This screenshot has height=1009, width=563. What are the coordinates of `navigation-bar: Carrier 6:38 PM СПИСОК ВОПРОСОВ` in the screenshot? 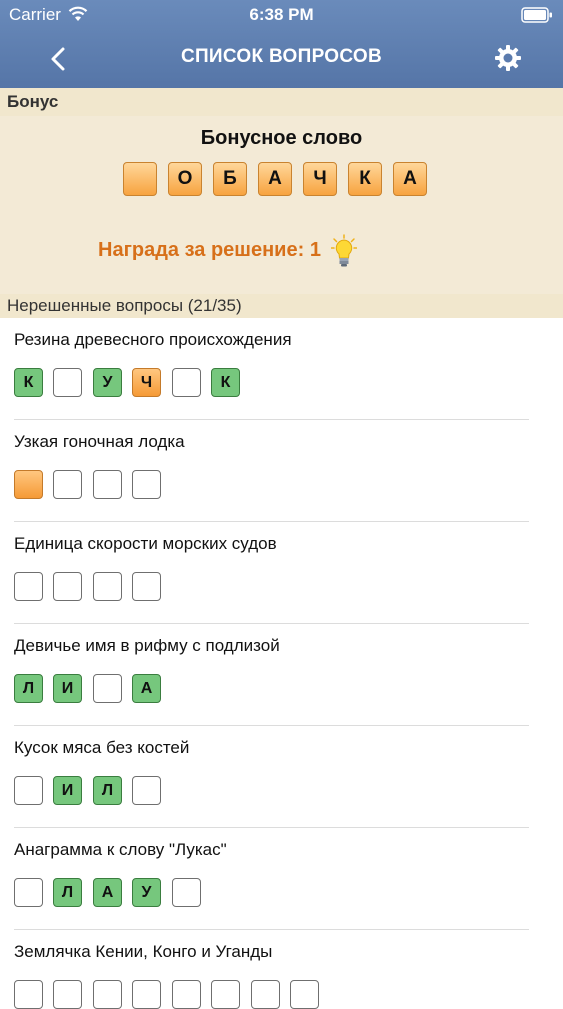 It's located at (281, 44).